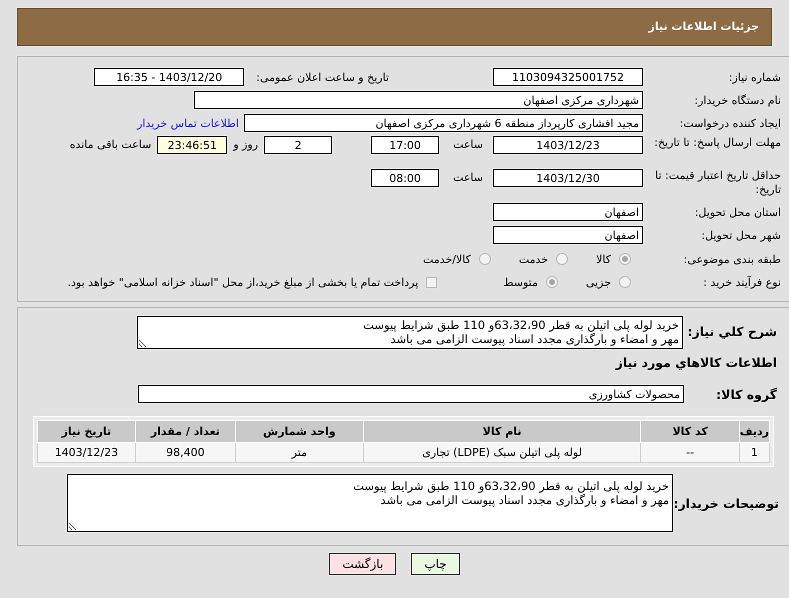 The width and height of the screenshot is (789, 598). What do you see at coordinates (87, 452) in the screenshot?
I see `table-cell: 1403/12/23` at bounding box center [87, 452].